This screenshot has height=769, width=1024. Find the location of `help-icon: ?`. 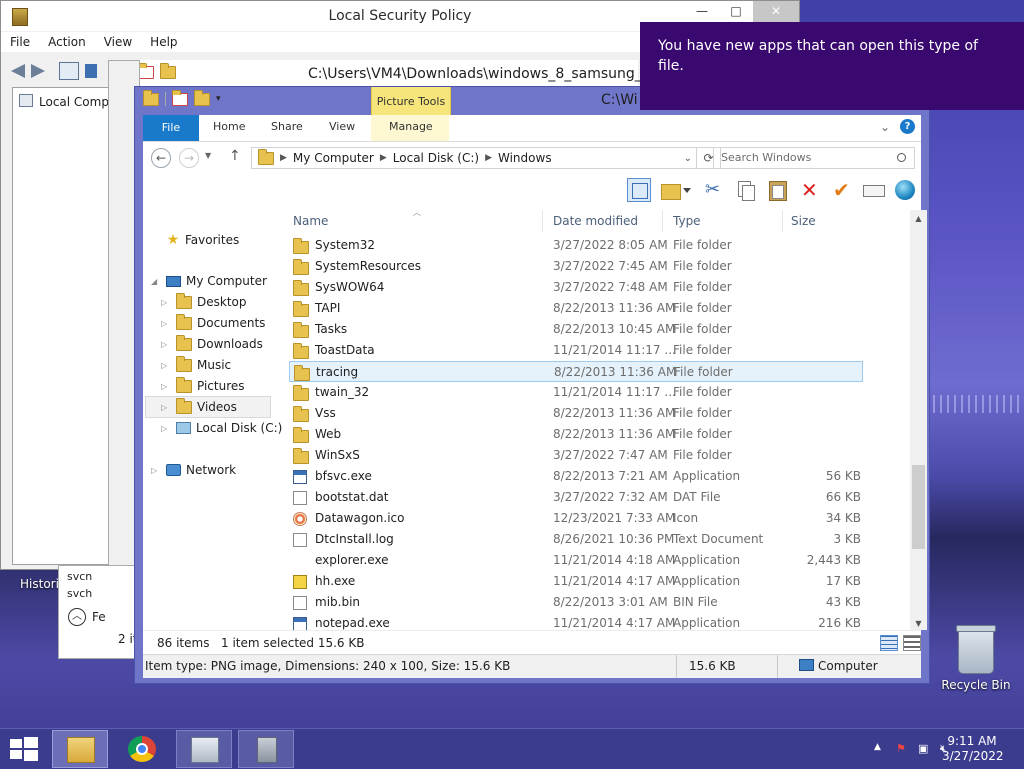

help-icon: ? is located at coordinates (907, 126).